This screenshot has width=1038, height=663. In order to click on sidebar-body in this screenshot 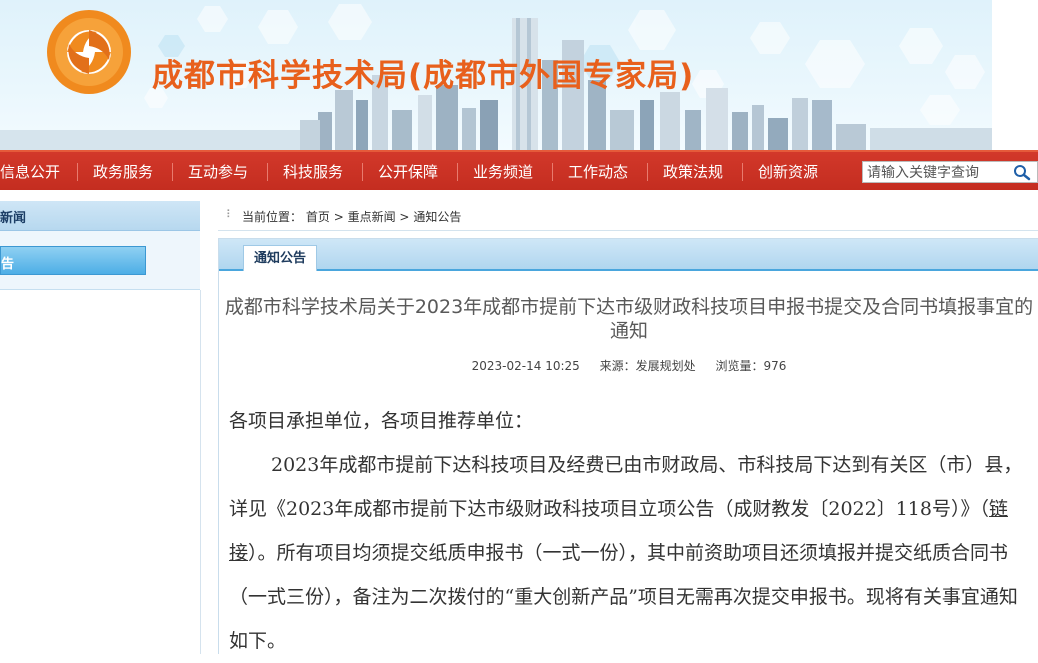, I will do `click(100, 472)`.